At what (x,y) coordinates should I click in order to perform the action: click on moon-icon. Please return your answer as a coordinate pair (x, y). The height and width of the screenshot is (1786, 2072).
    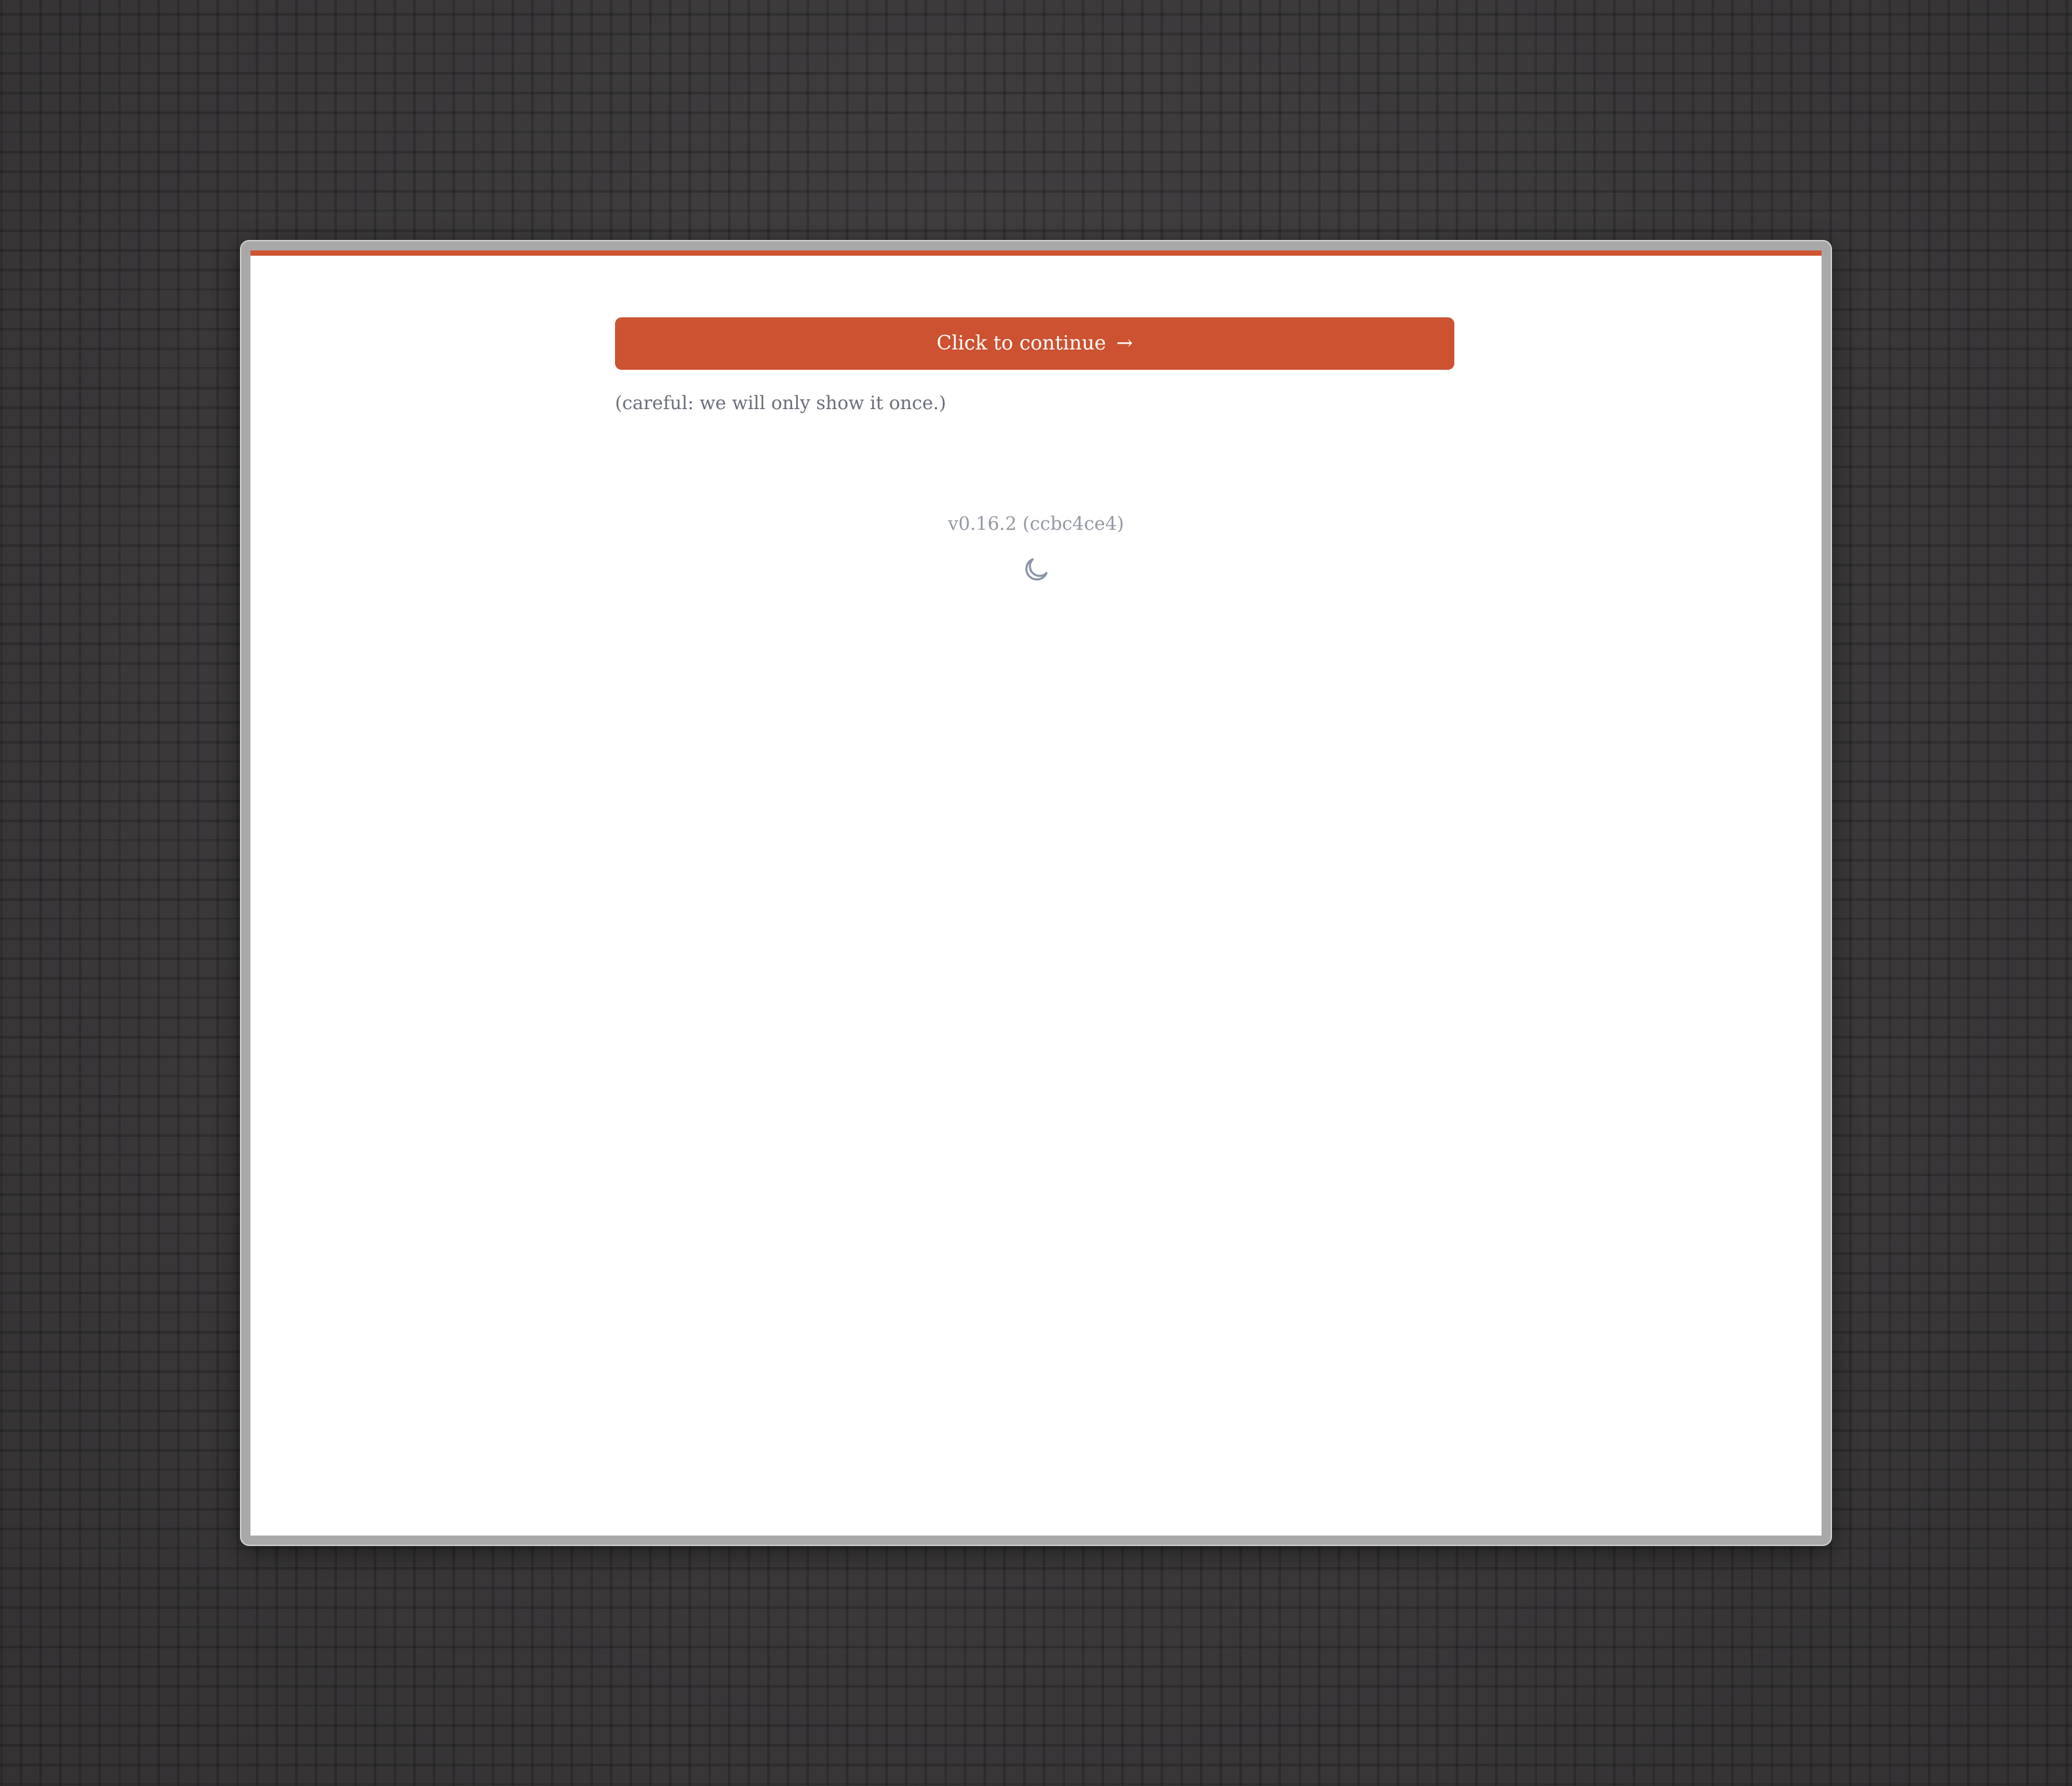
    Looking at the image, I should click on (1036, 569).